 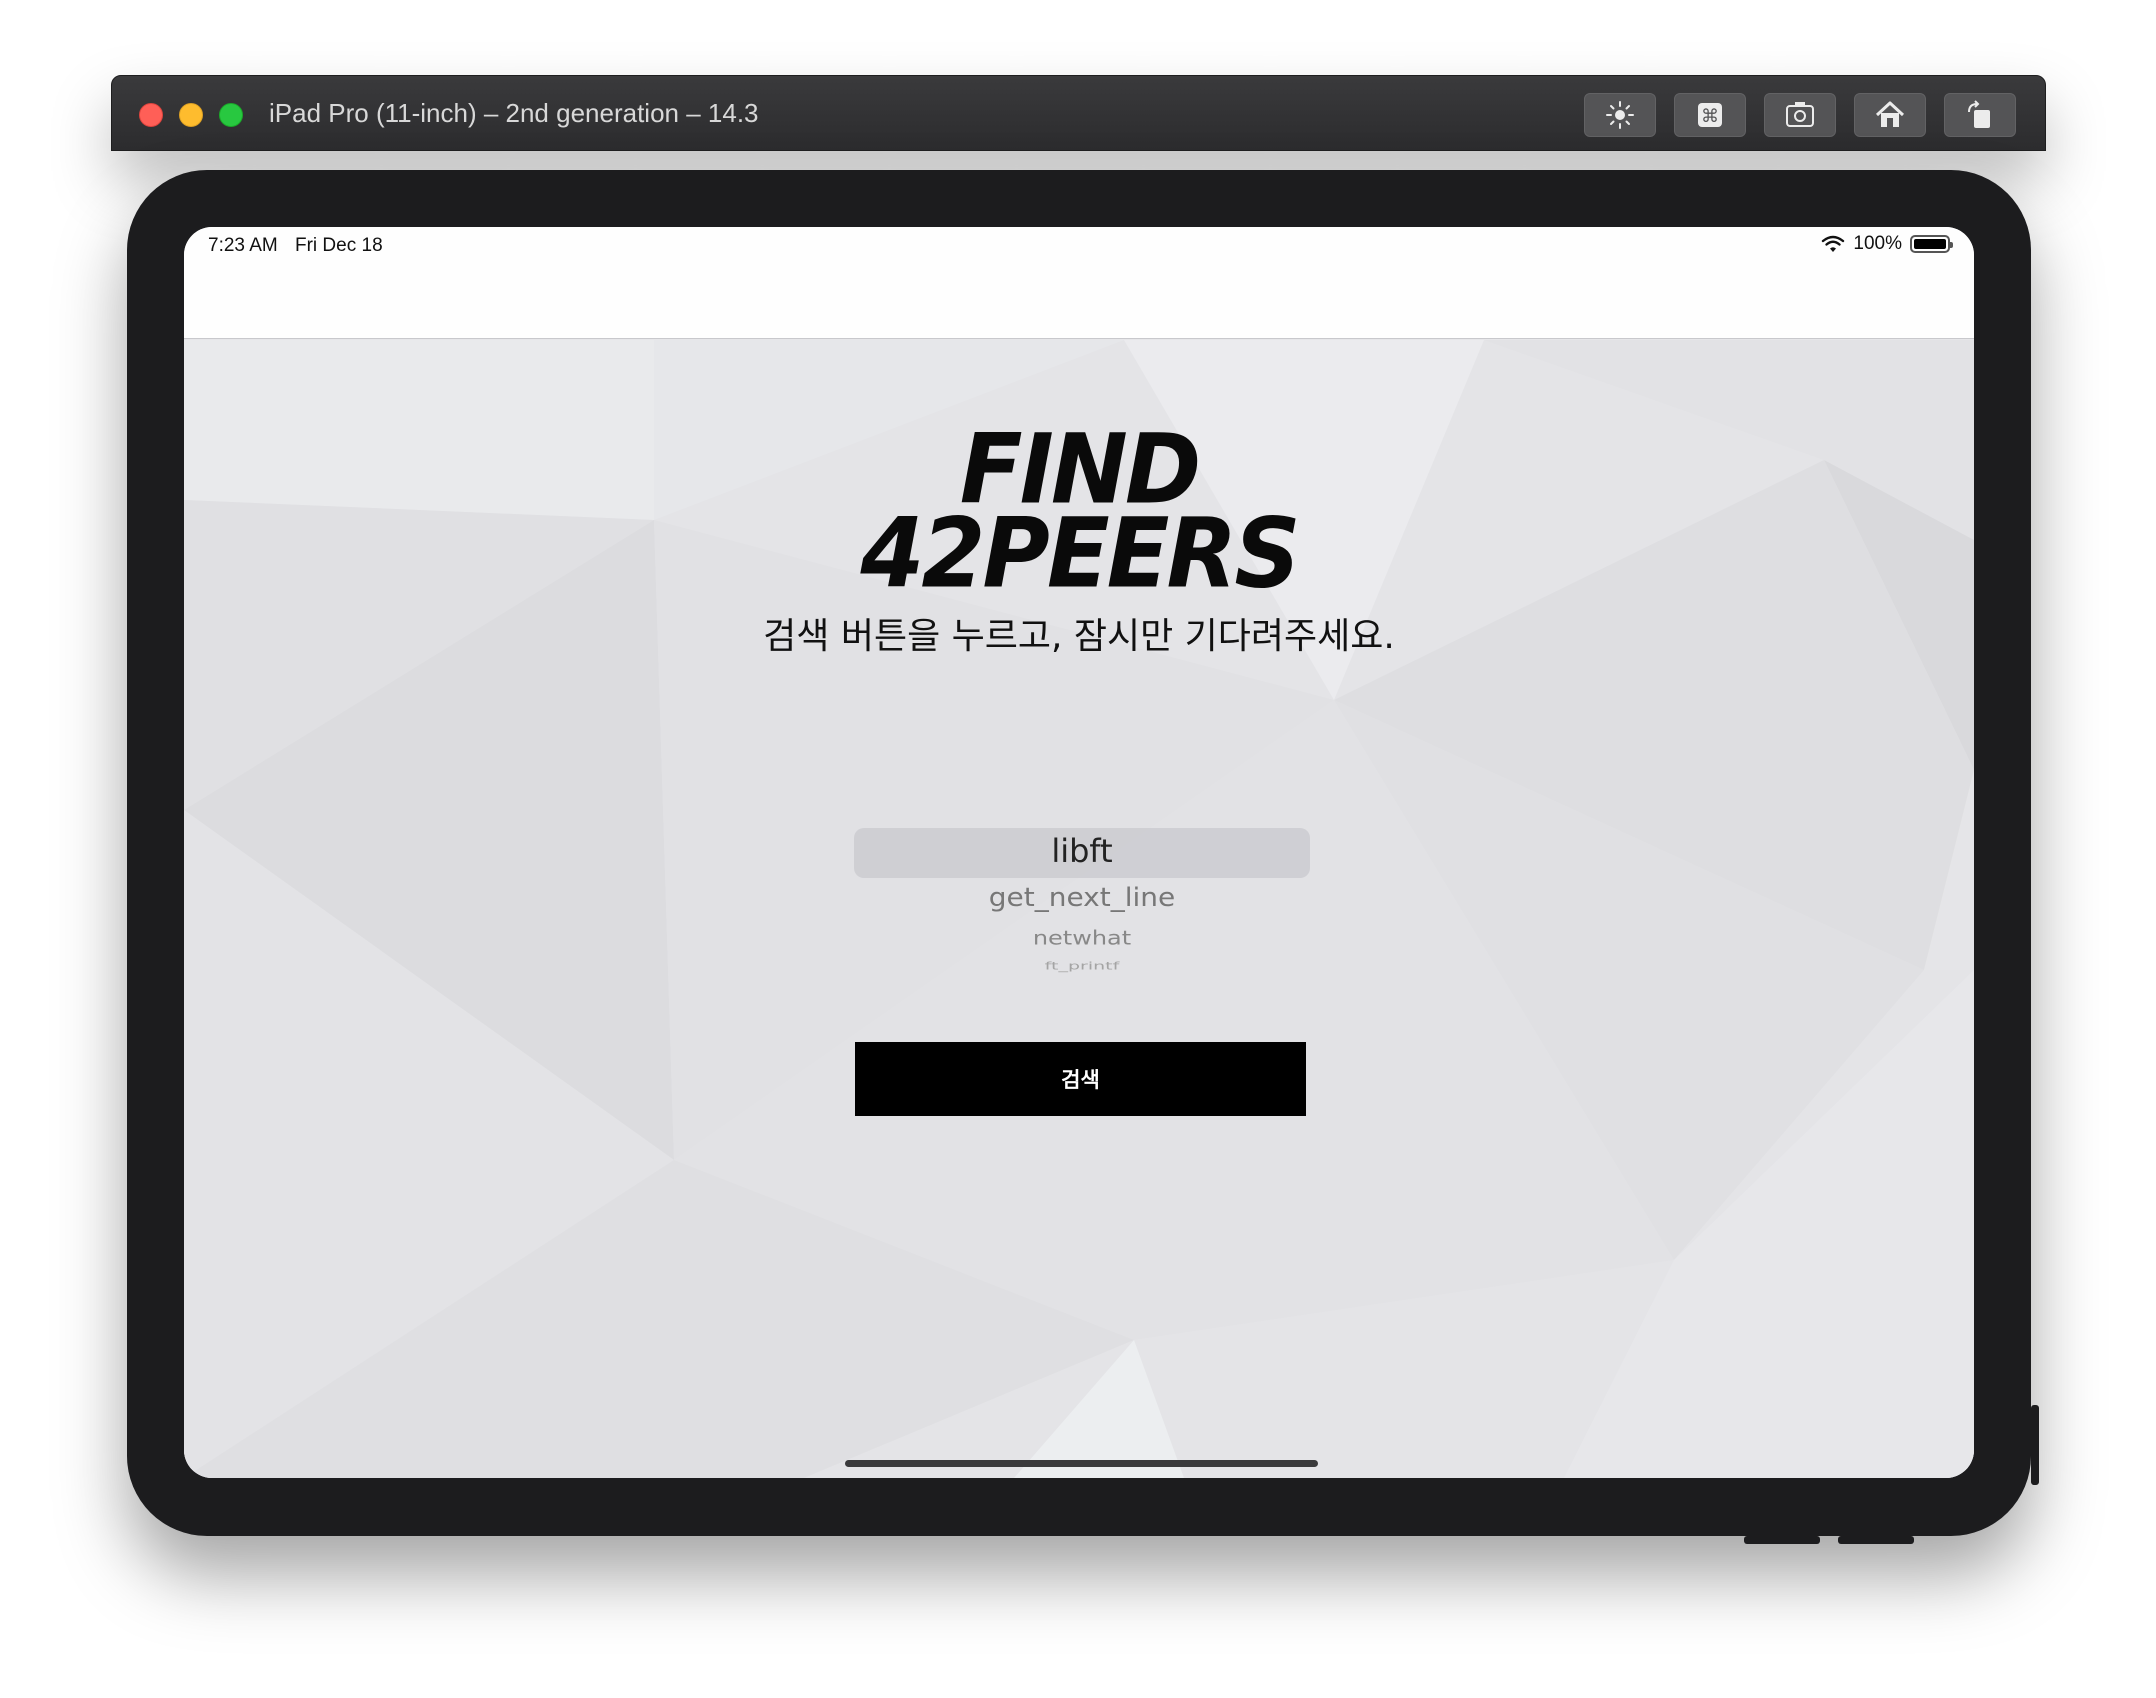 I want to click on picker-item-get-next-line: get_next_line, so click(x=1082, y=897).